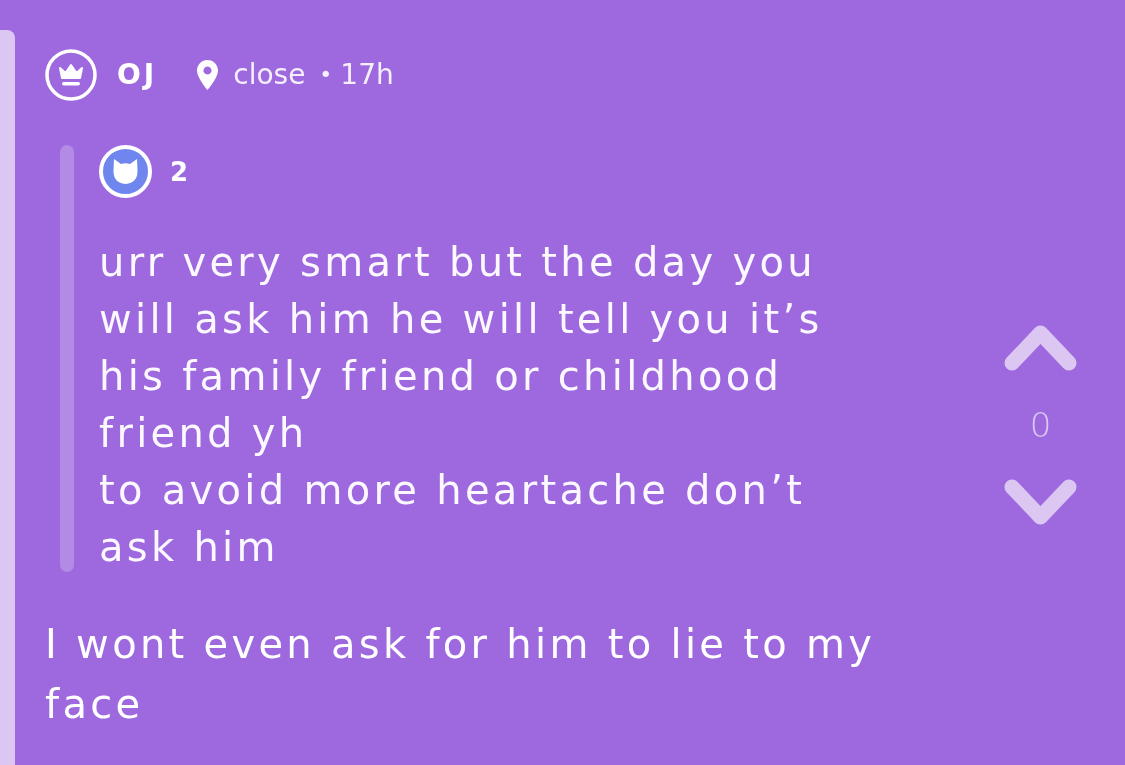 The height and width of the screenshot is (765, 1125). I want to click on location-pin-icon, so click(208, 75).